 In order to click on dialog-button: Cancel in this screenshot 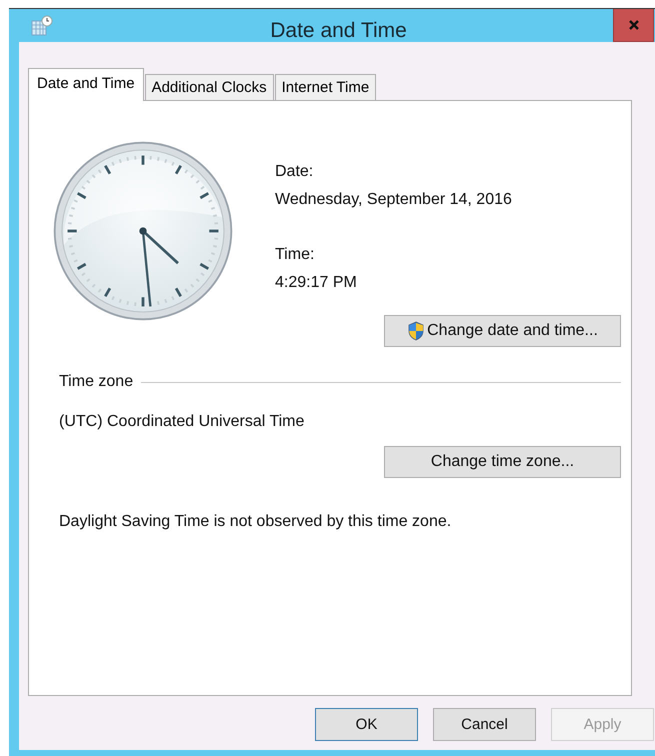, I will do `click(484, 724)`.